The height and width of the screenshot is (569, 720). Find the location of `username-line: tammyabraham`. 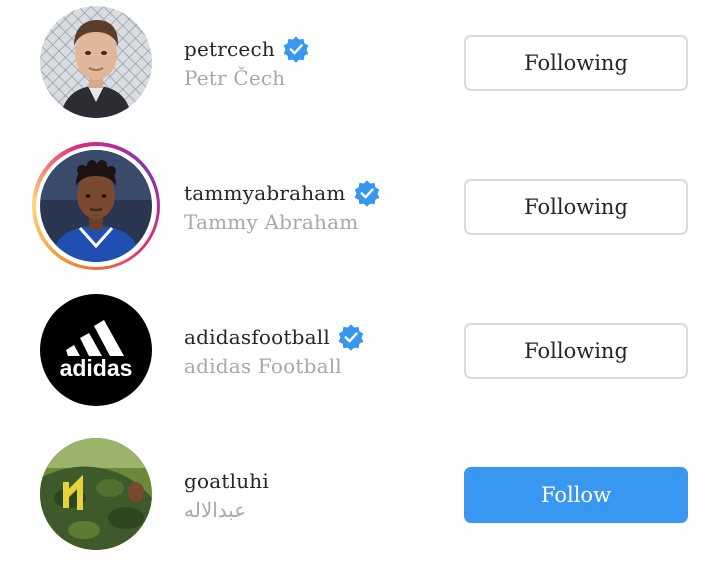

username-line: tammyabraham is located at coordinates (282, 193).